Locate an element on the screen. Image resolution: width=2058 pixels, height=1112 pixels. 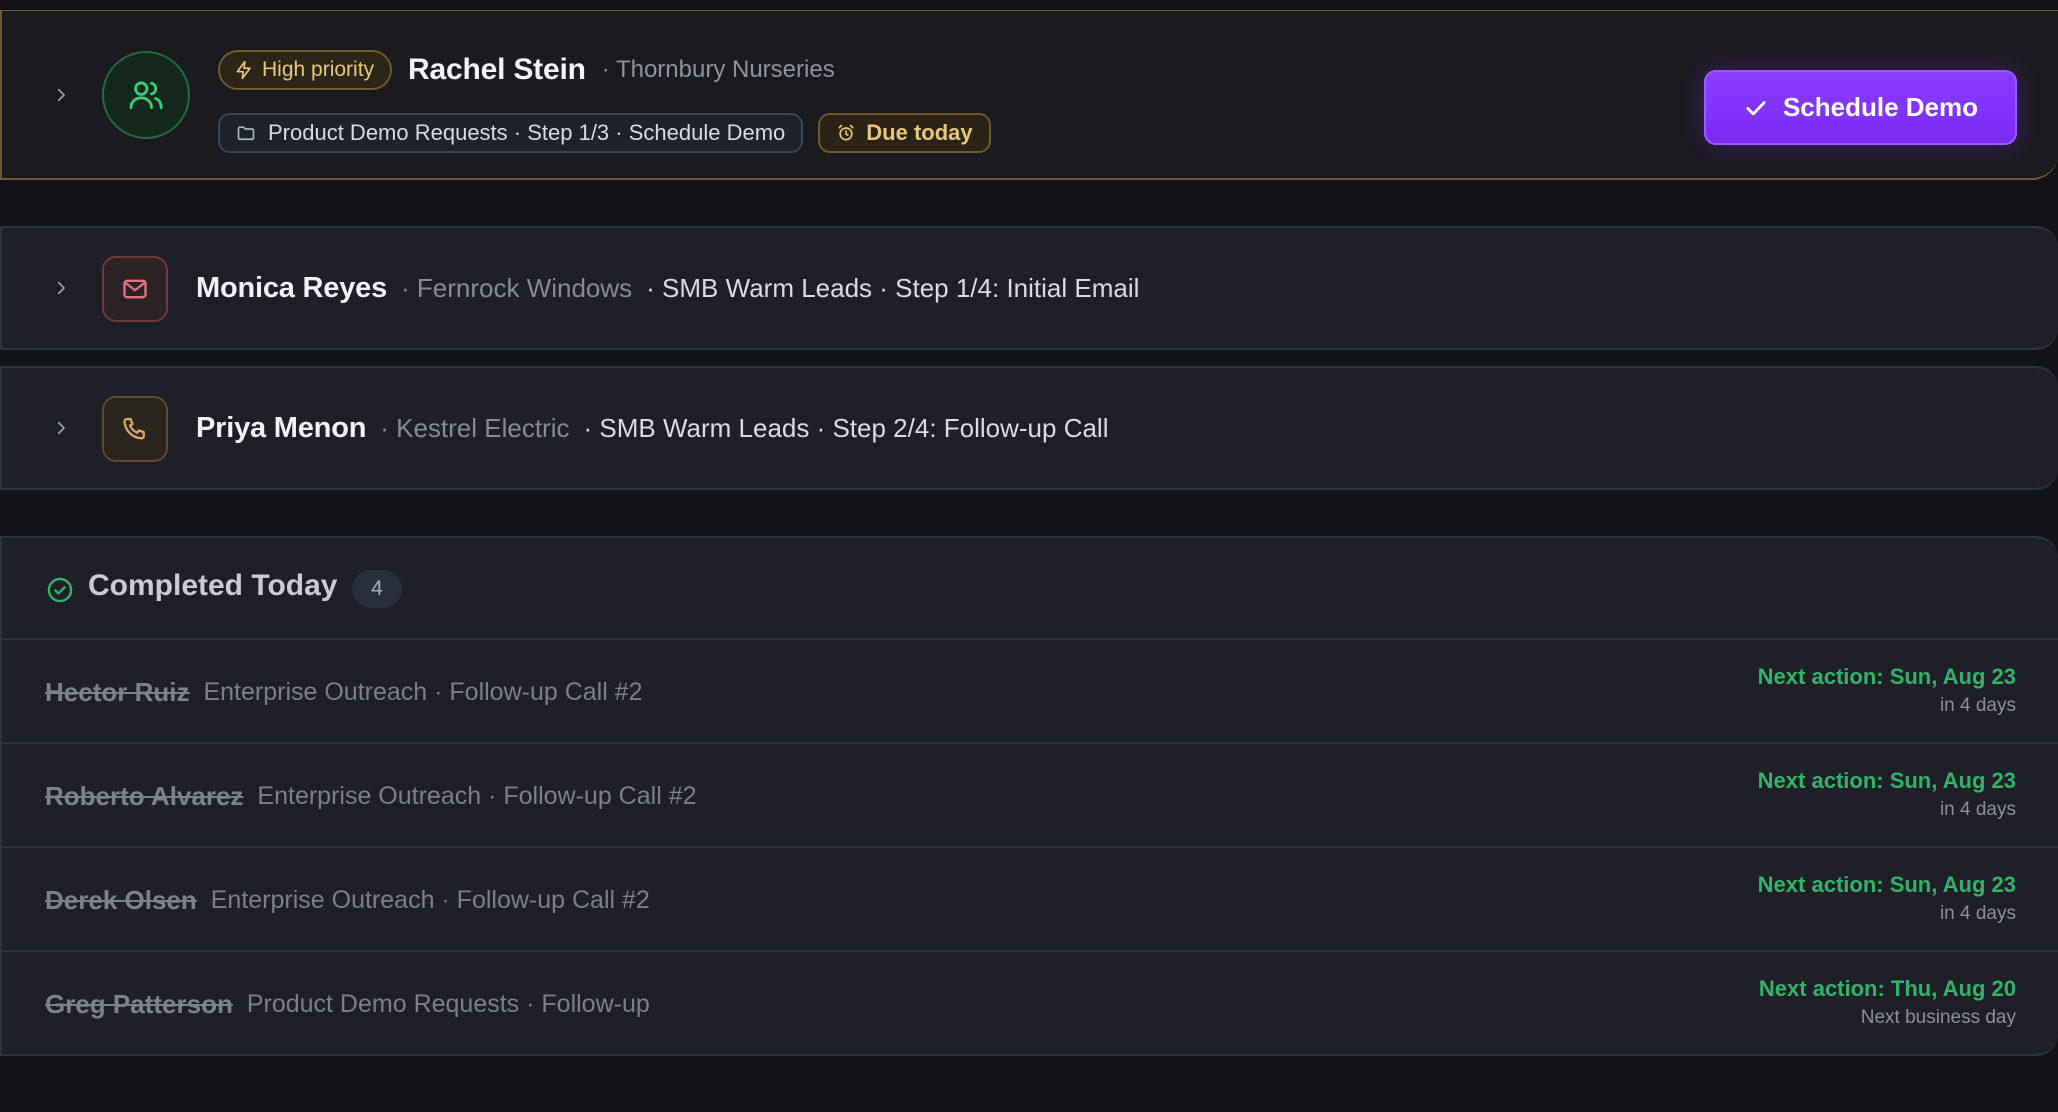
phone-icon is located at coordinates (135, 429).